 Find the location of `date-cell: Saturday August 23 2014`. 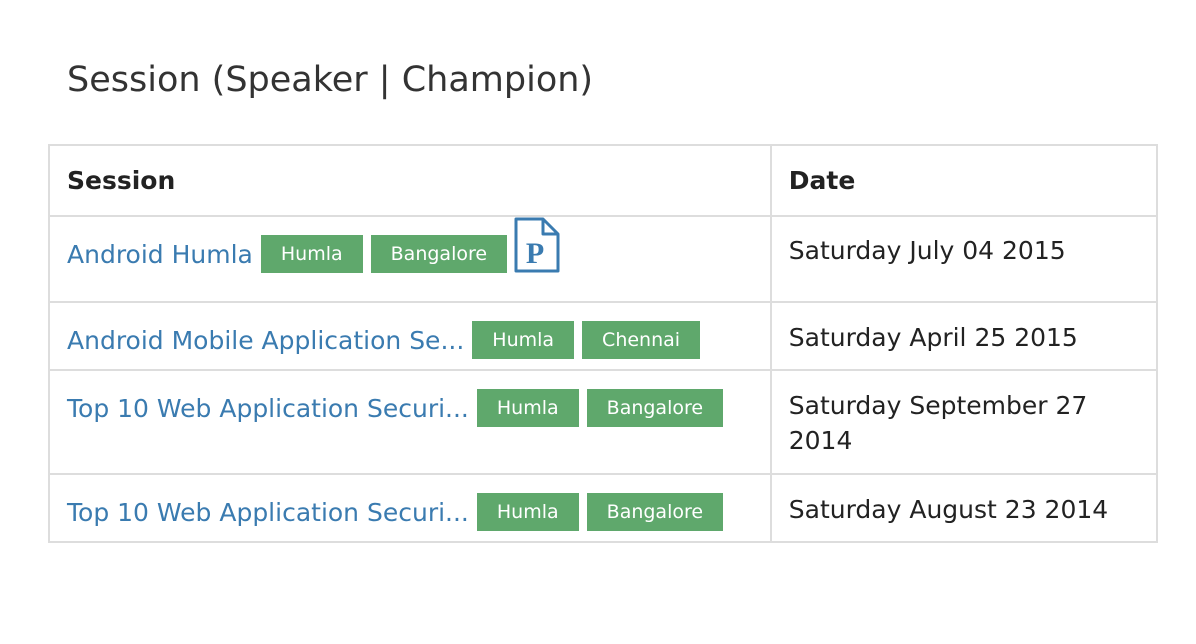

date-cell: Saturday August 23 2014 is located at coordinates (964, 508).